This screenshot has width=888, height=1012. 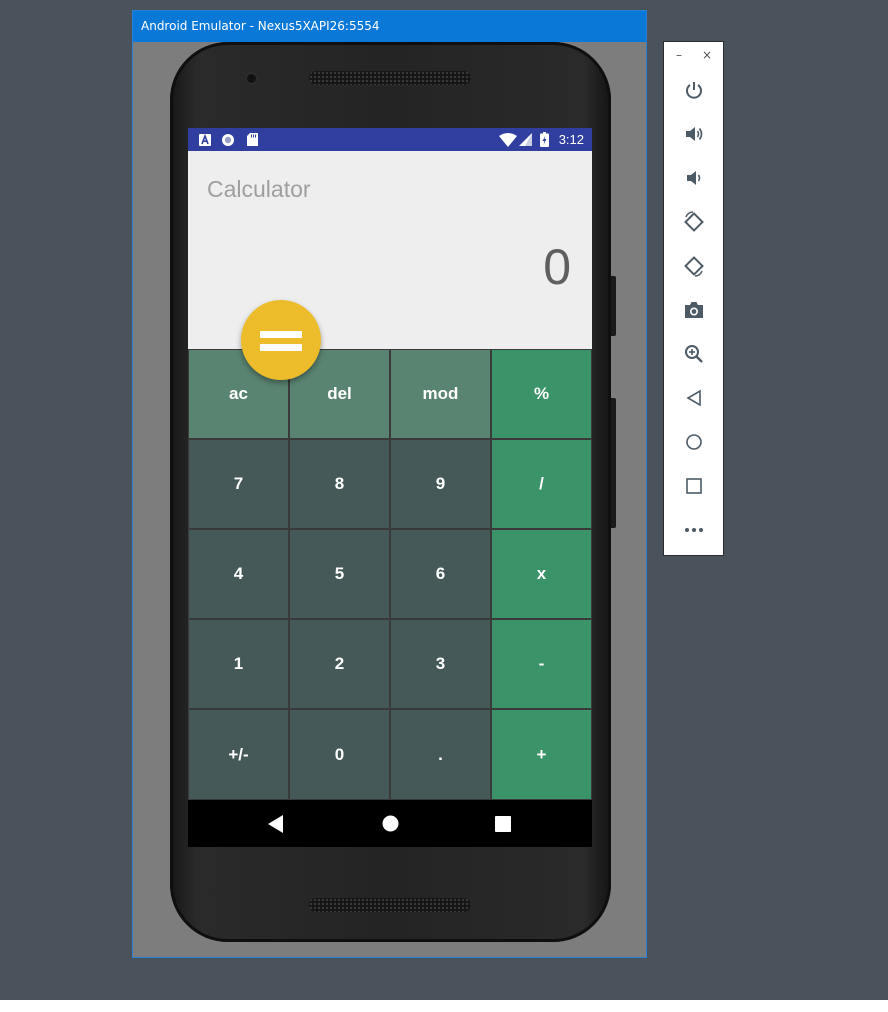 I want to click on circle-notification-icon, so click(x=228, y=139).